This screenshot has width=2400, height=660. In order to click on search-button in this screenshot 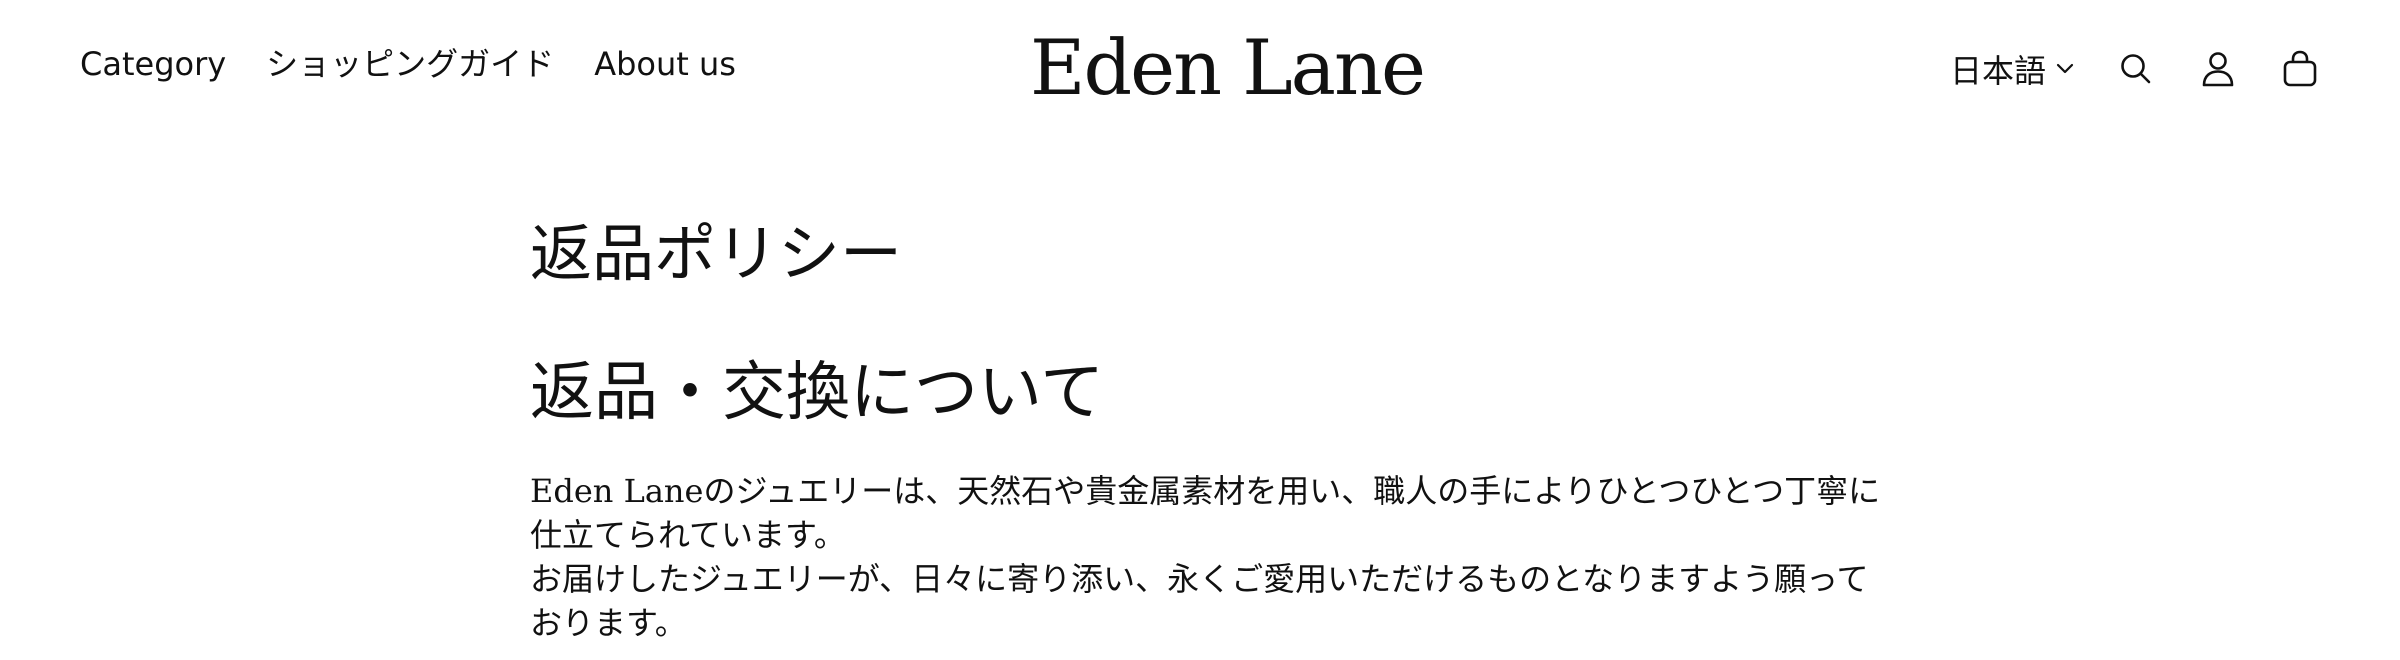, I will do `click(2136, 69)`.